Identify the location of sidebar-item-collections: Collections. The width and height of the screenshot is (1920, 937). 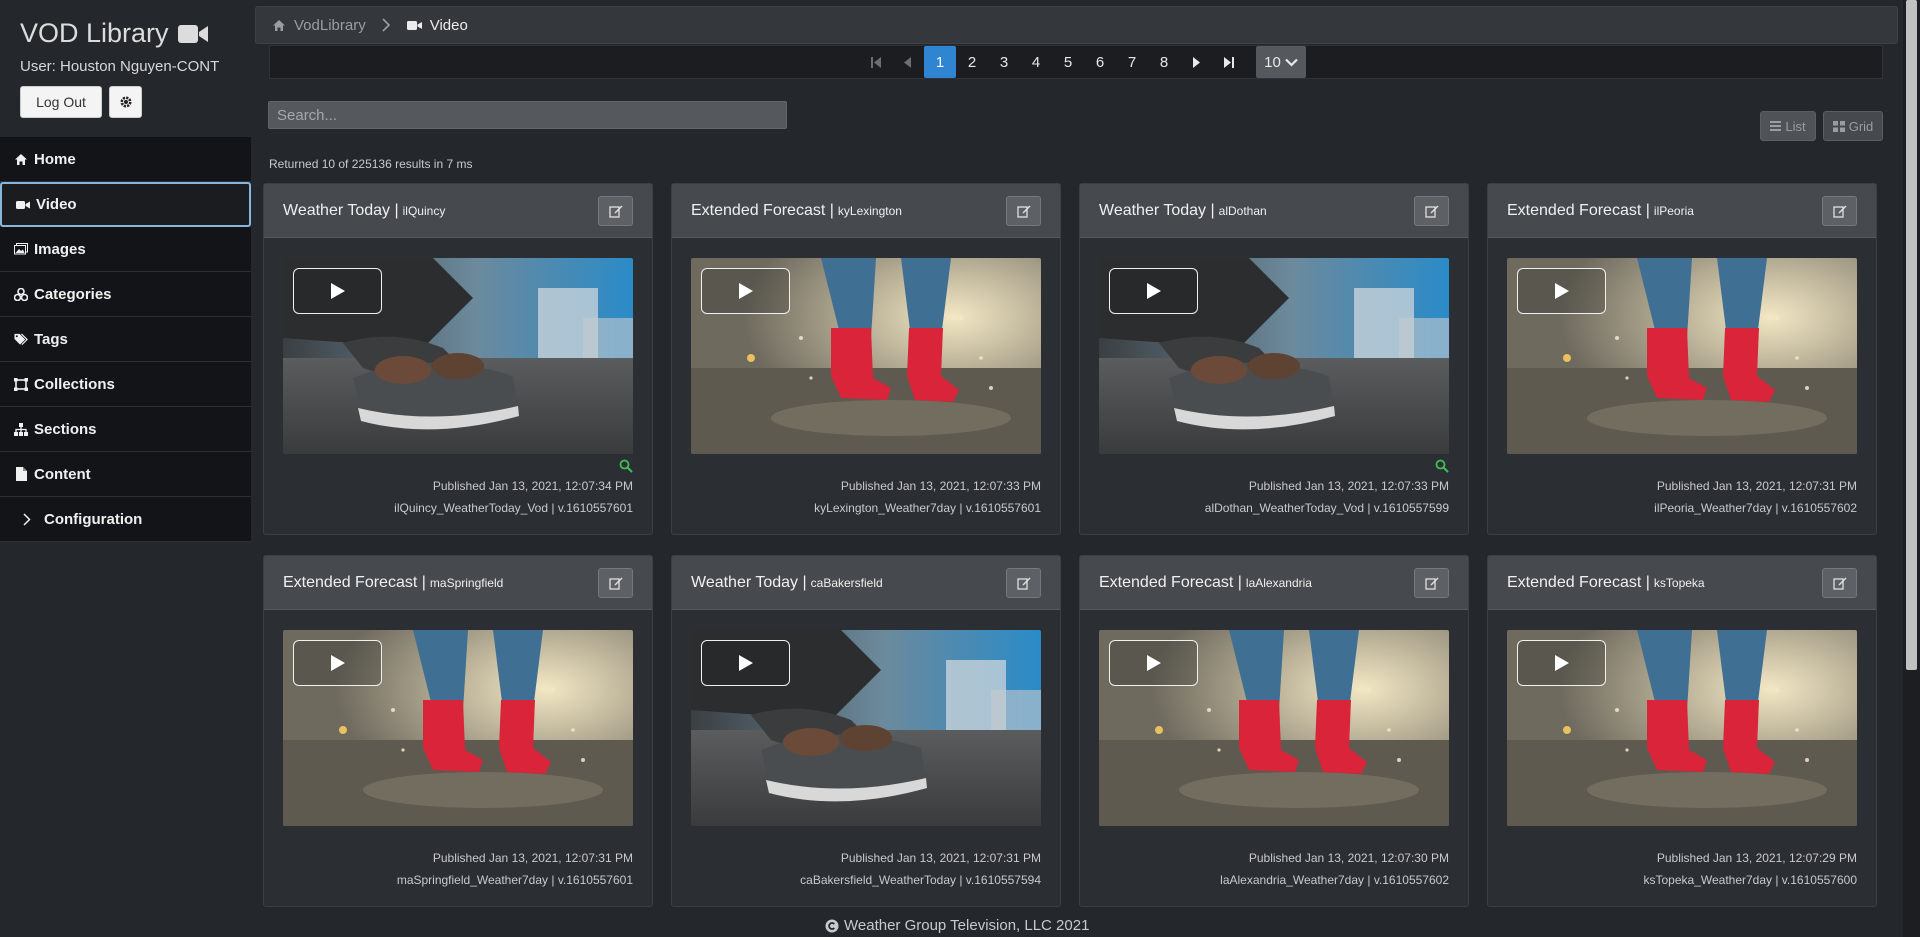
(125, 384).